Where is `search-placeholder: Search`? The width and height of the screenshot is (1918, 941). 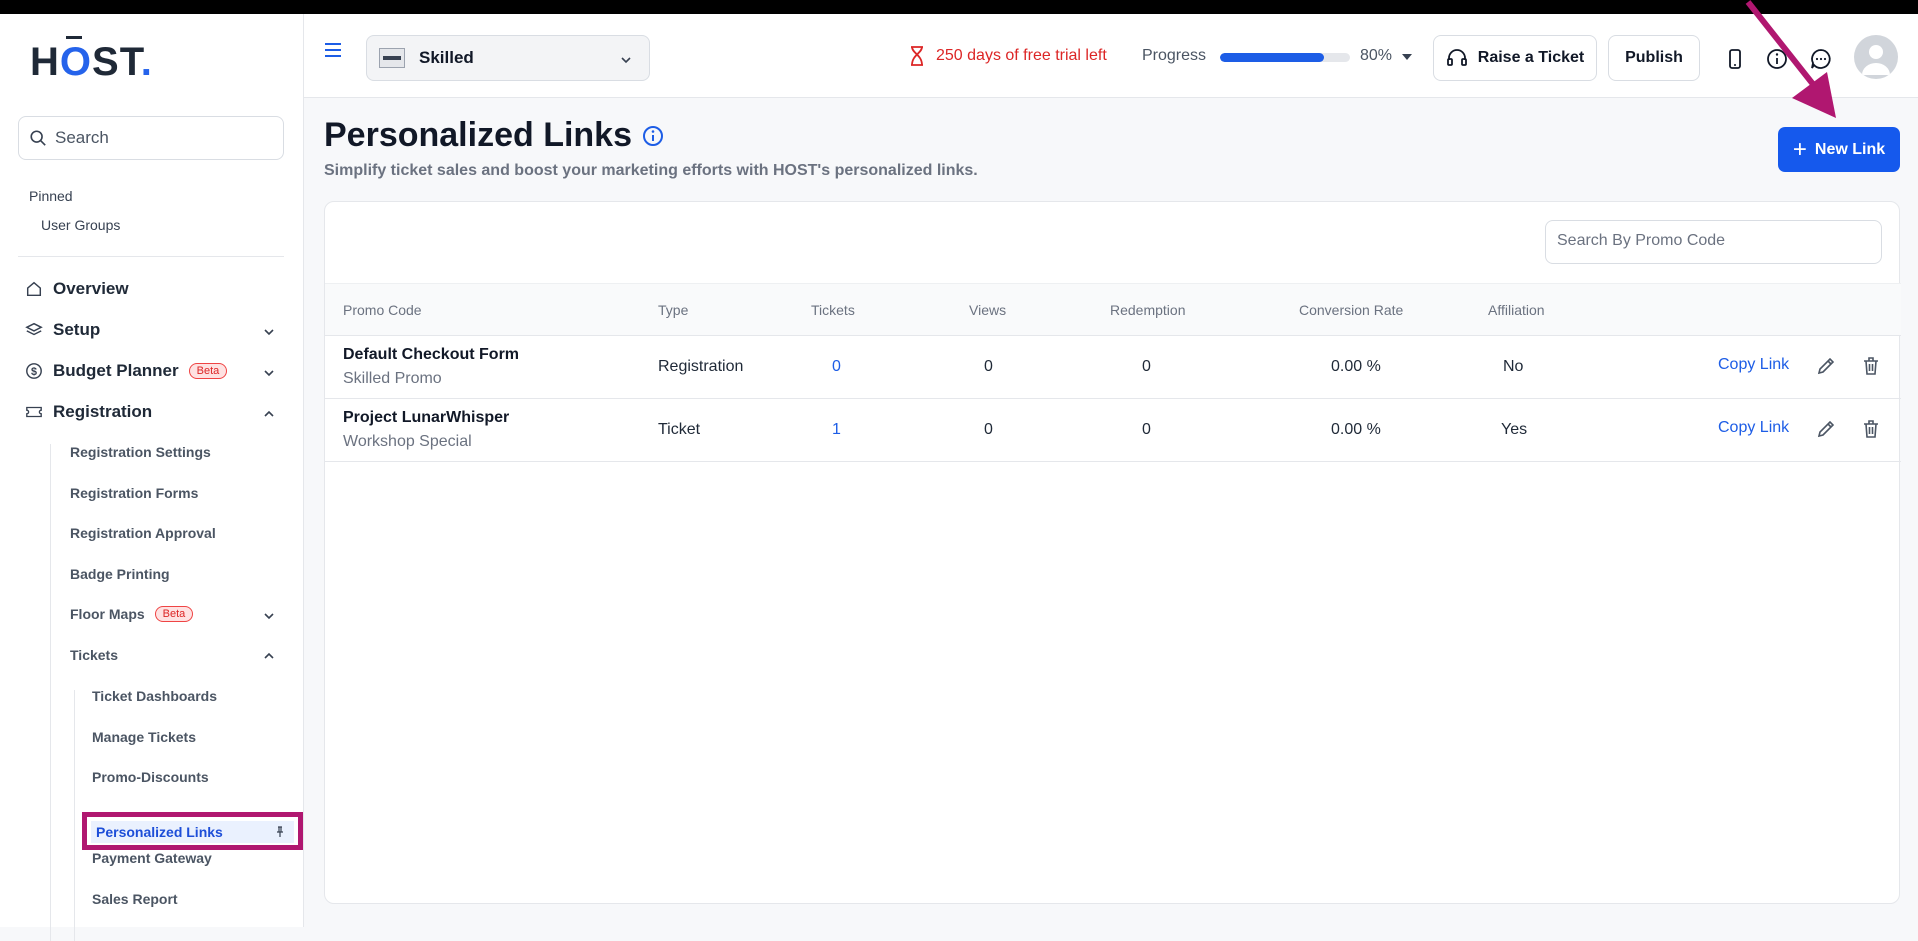 search-placeholder: Search is located at coordinates (82, 137).